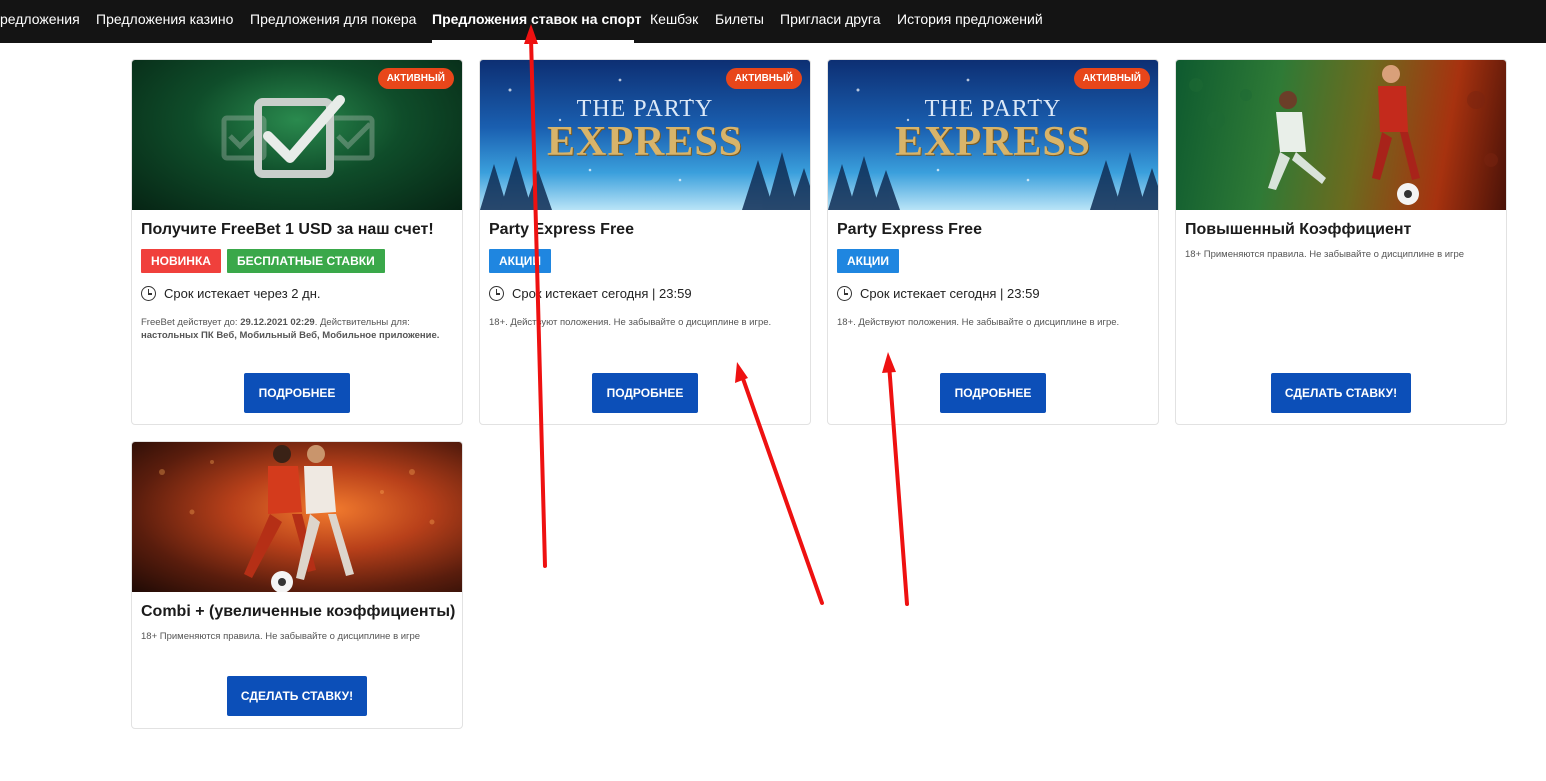 The image size is (1546, 781). Describe the element at coordinates (830, 19) in the screenshot. I see `nav-item-invite-friend: Пригласи друга` at that location.